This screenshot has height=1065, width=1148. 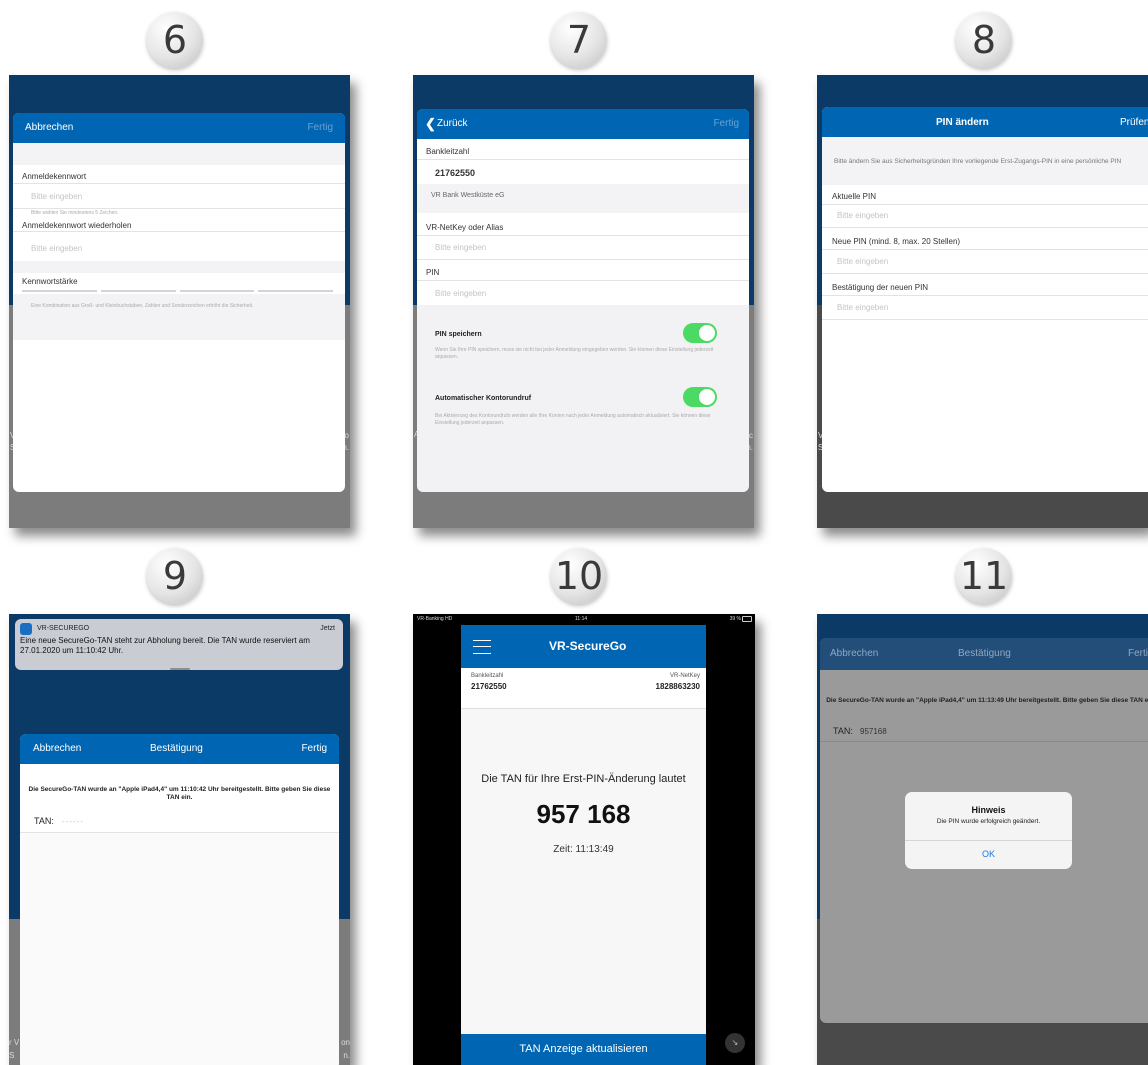 I want to click on netkey-label: VR-NetKey, so click(x=684, y=676).